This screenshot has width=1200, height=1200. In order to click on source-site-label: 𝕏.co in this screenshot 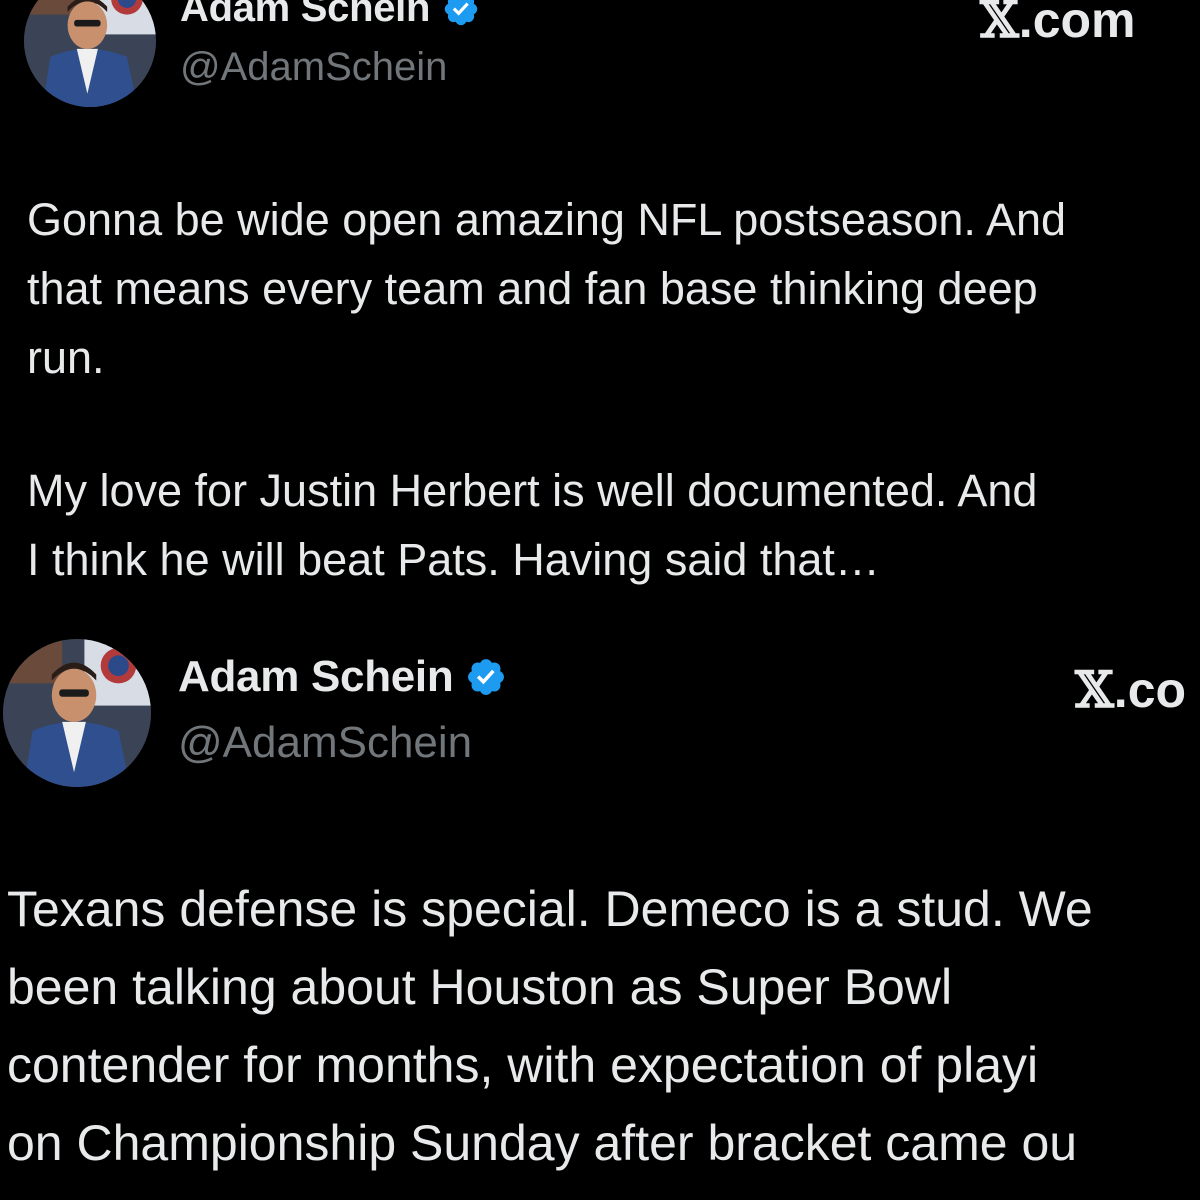, I will do `click(1130, 689)`.